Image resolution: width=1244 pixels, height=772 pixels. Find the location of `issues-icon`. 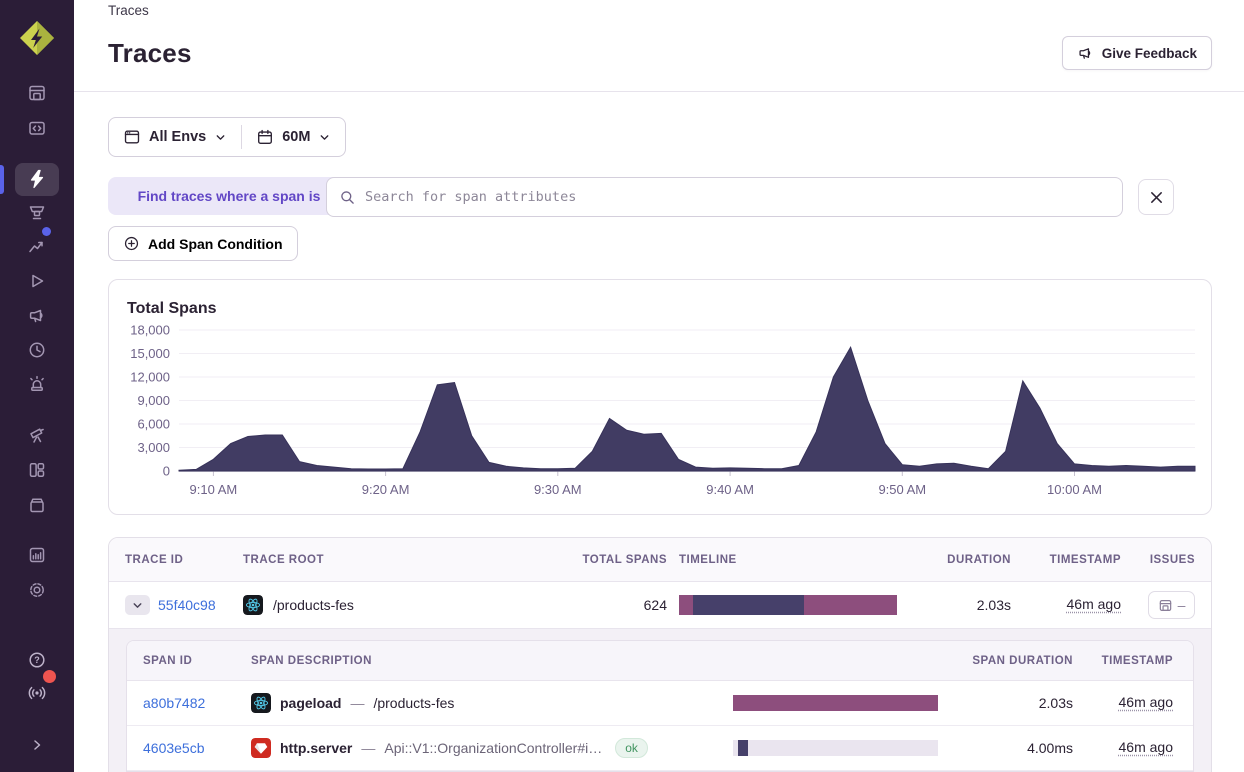

issues-icon is located at coordinates (37, 93).